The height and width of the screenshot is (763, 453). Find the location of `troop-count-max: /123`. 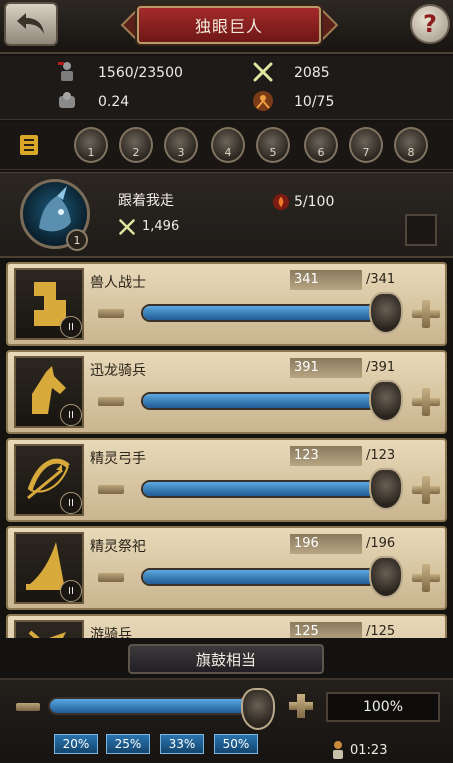

troop-count-max: /123 is located at coordinates (381, 455).